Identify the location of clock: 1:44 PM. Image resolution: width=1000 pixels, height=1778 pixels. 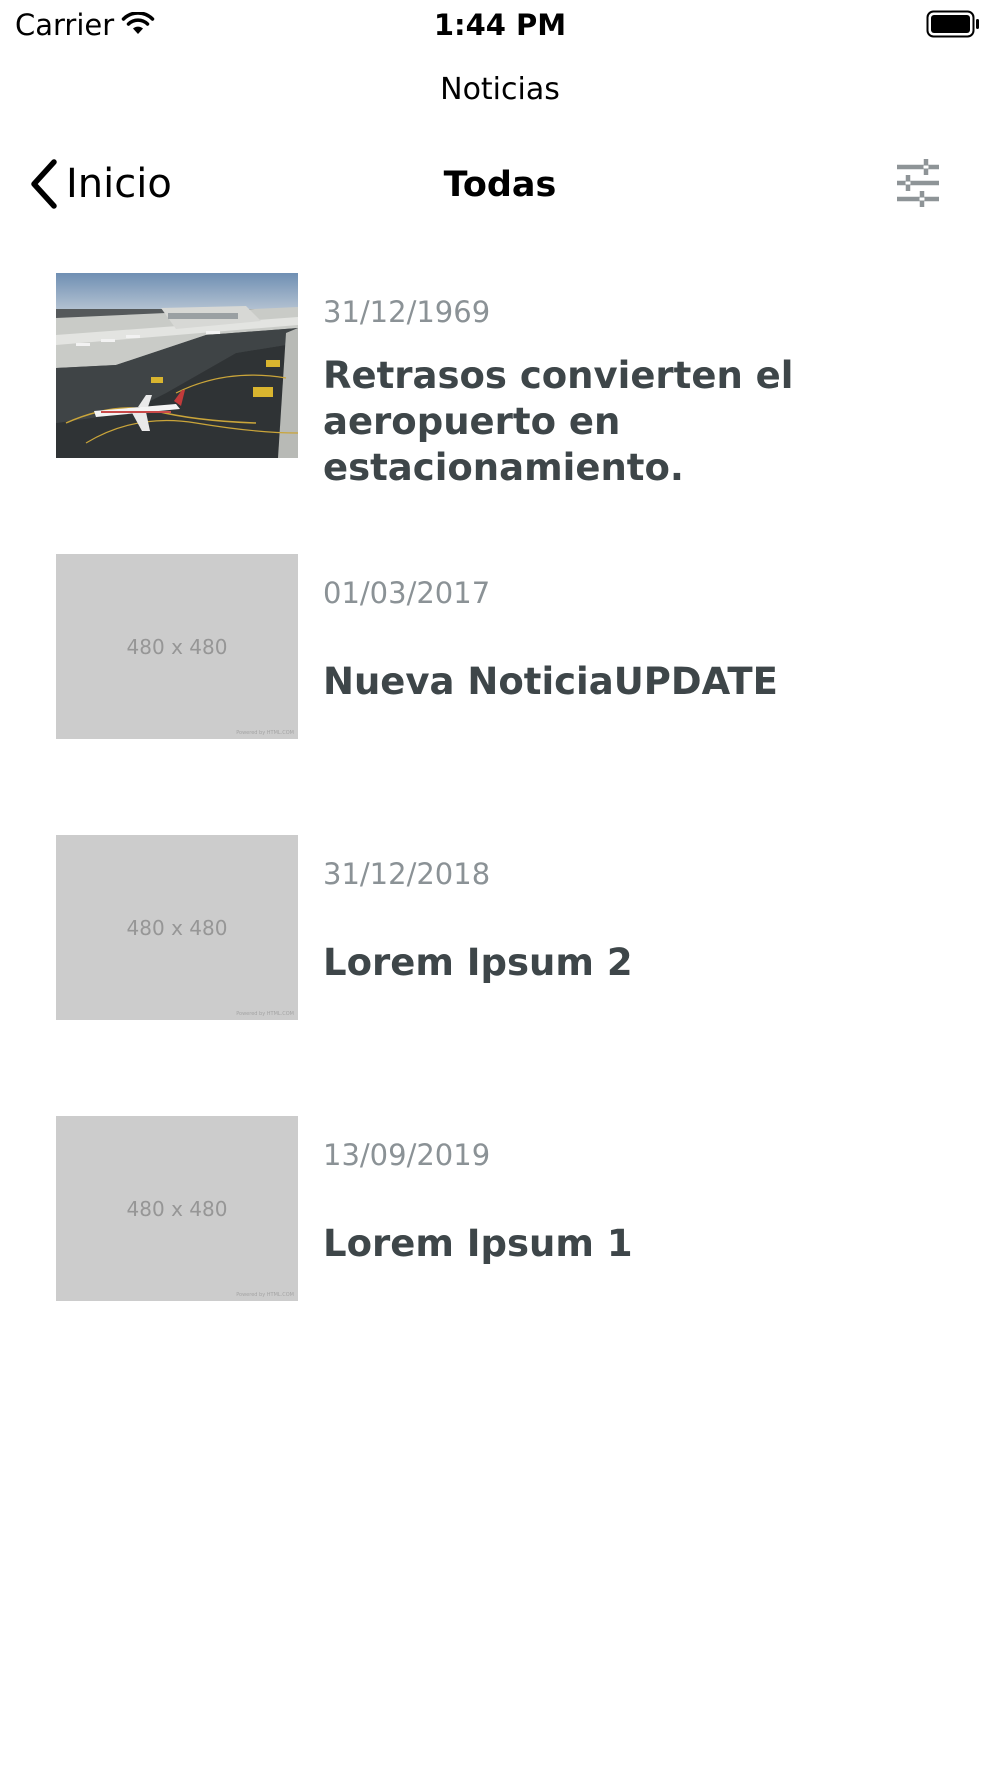
(500, 25).